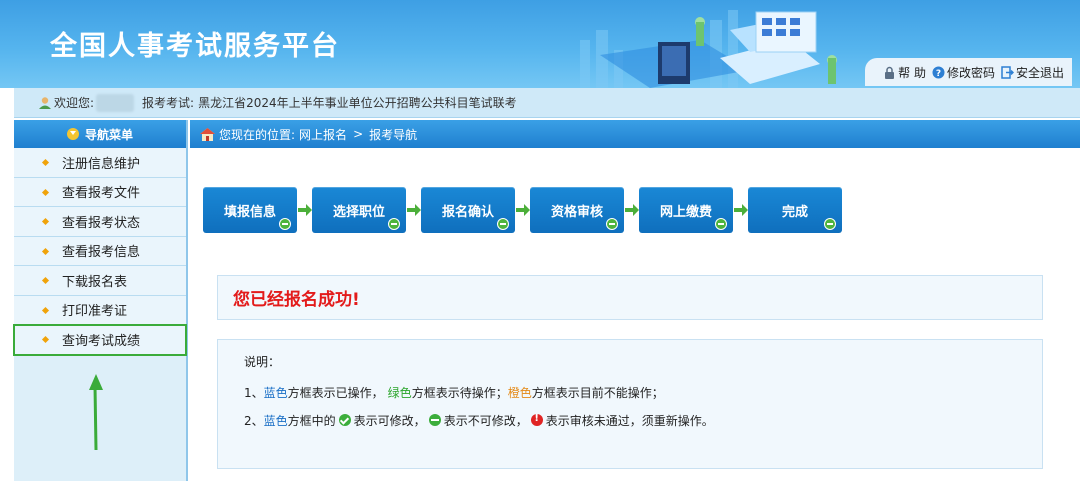 The image size is (1080, 481). What do you see at coordinates (262, 362) in the screenshot?
I see `instructions-title: 说明：` at bounding box center [262, 362].